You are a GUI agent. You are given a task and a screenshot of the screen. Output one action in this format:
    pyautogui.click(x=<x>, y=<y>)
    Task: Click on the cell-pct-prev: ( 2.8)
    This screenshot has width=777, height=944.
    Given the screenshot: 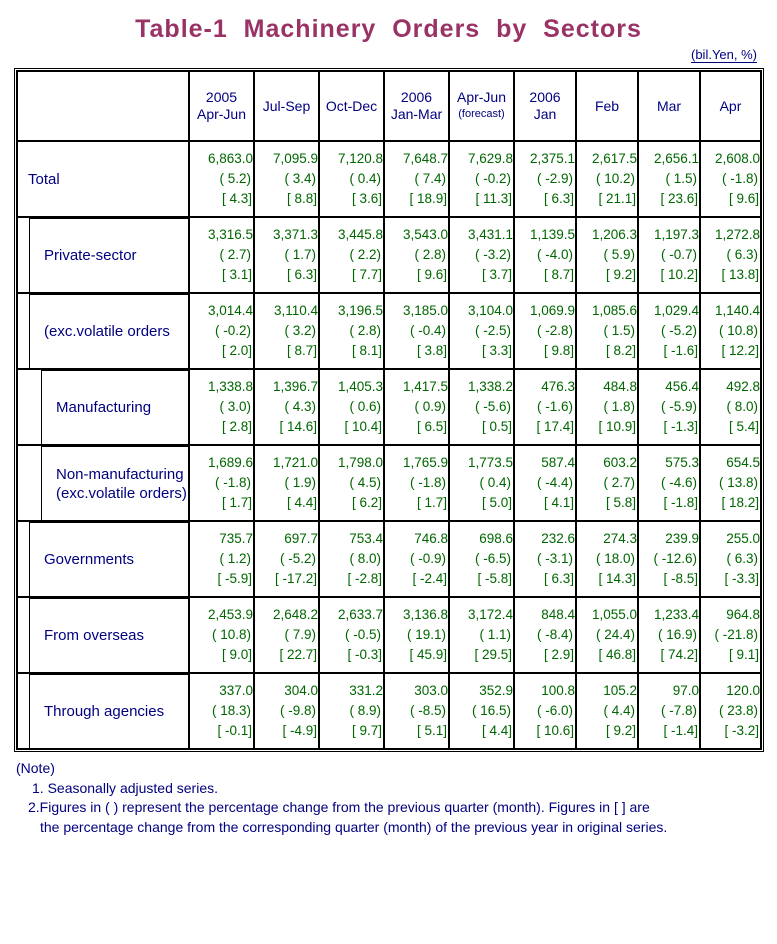 What is the action you would take?
    pyautogui.click(x=430, y=254)
    